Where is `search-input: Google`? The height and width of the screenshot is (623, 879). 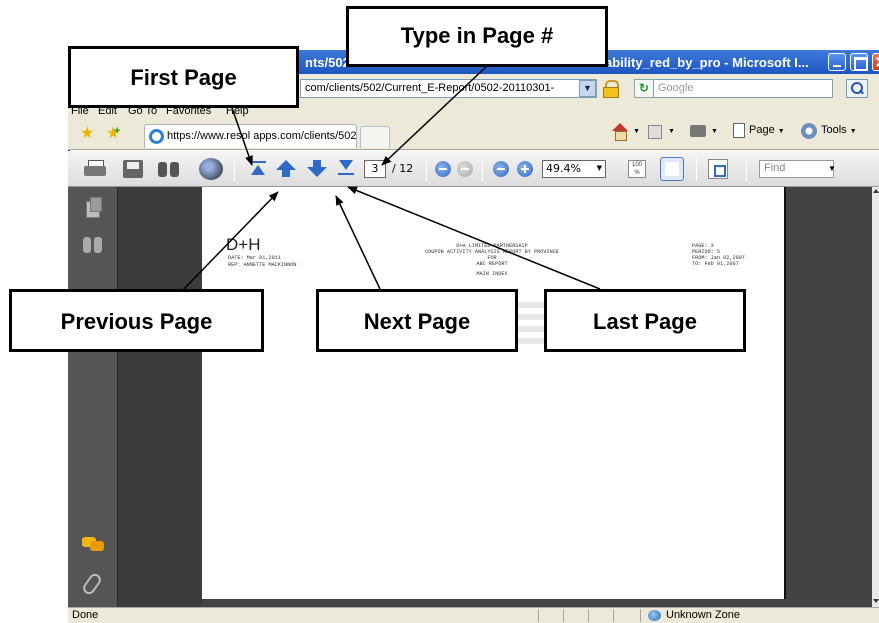 search-input: Google is located at coordinates (743, 88).